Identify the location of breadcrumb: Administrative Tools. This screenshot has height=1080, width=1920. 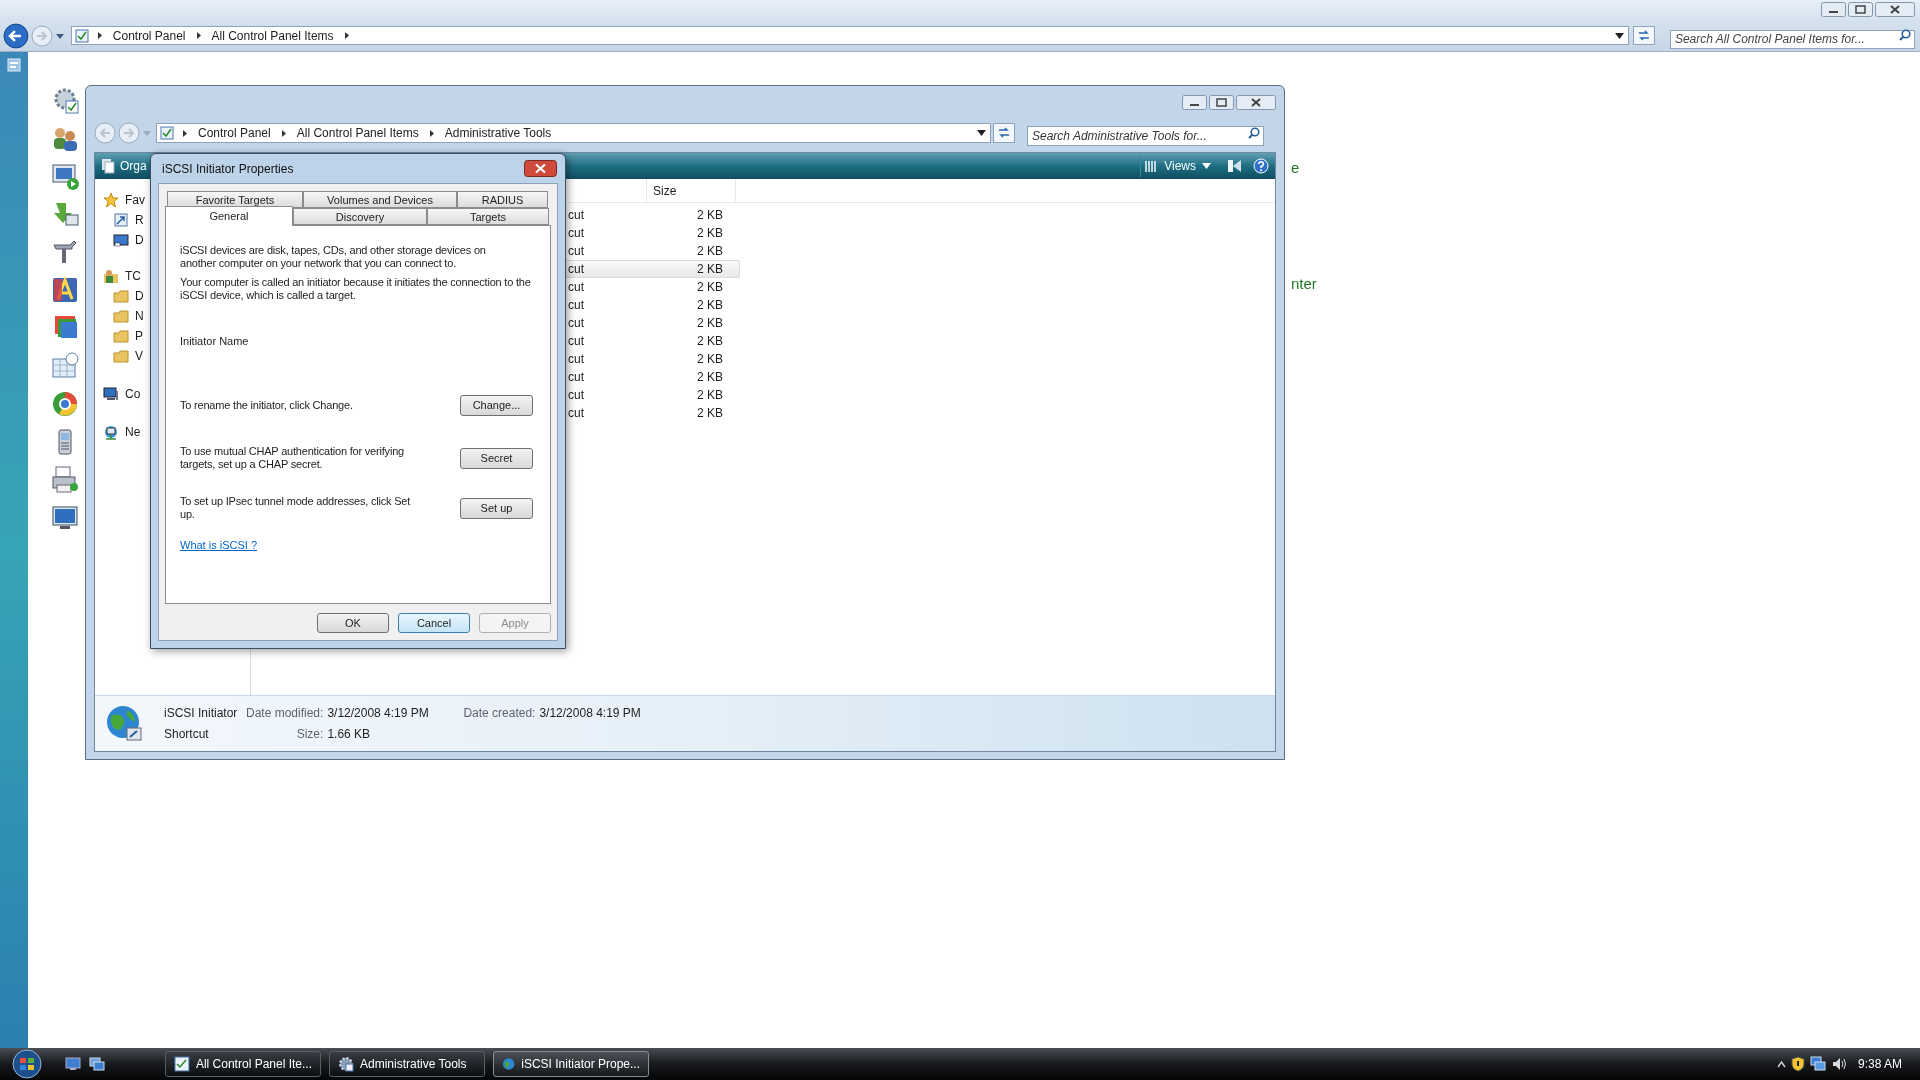
(498, 133).